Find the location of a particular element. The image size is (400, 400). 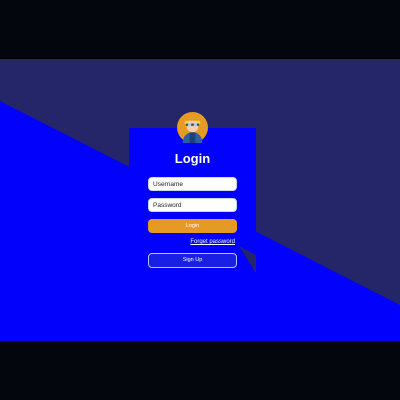

password-input is located at coordinates (192, 205).